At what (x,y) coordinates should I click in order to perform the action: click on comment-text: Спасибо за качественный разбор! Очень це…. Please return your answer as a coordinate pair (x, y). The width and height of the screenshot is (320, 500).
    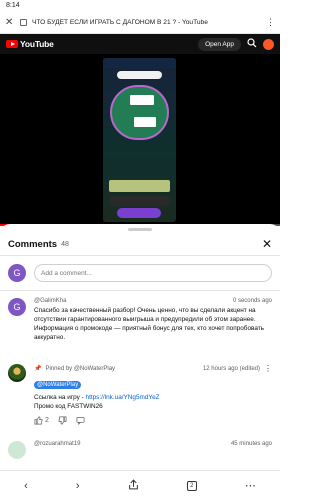
    Looking at the image, I should click on (149, 324).